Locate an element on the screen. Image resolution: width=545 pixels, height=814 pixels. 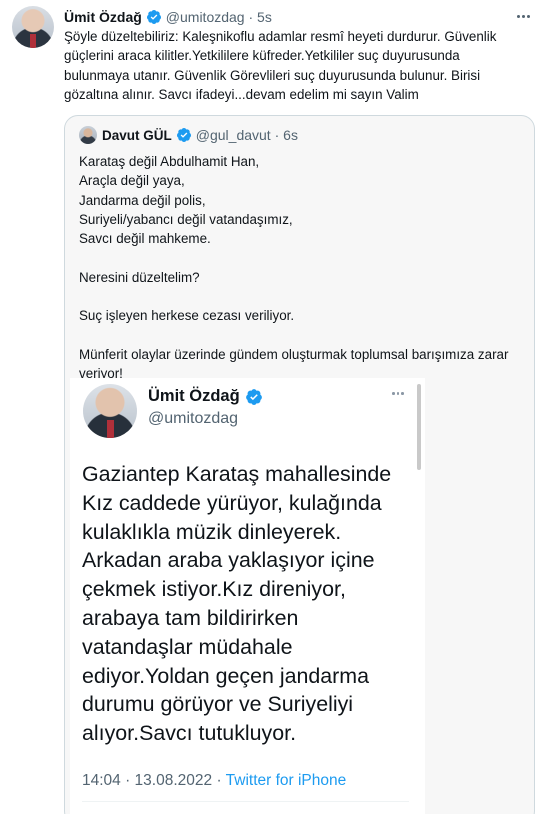
quoted-author-handle: @gul_davut is located at coordinates (233, 135).